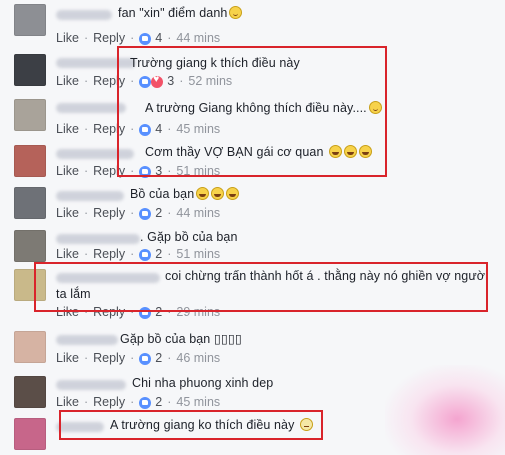  I want to click on comment-text: Chi nha phuong xinh dep, so click(203, 383).